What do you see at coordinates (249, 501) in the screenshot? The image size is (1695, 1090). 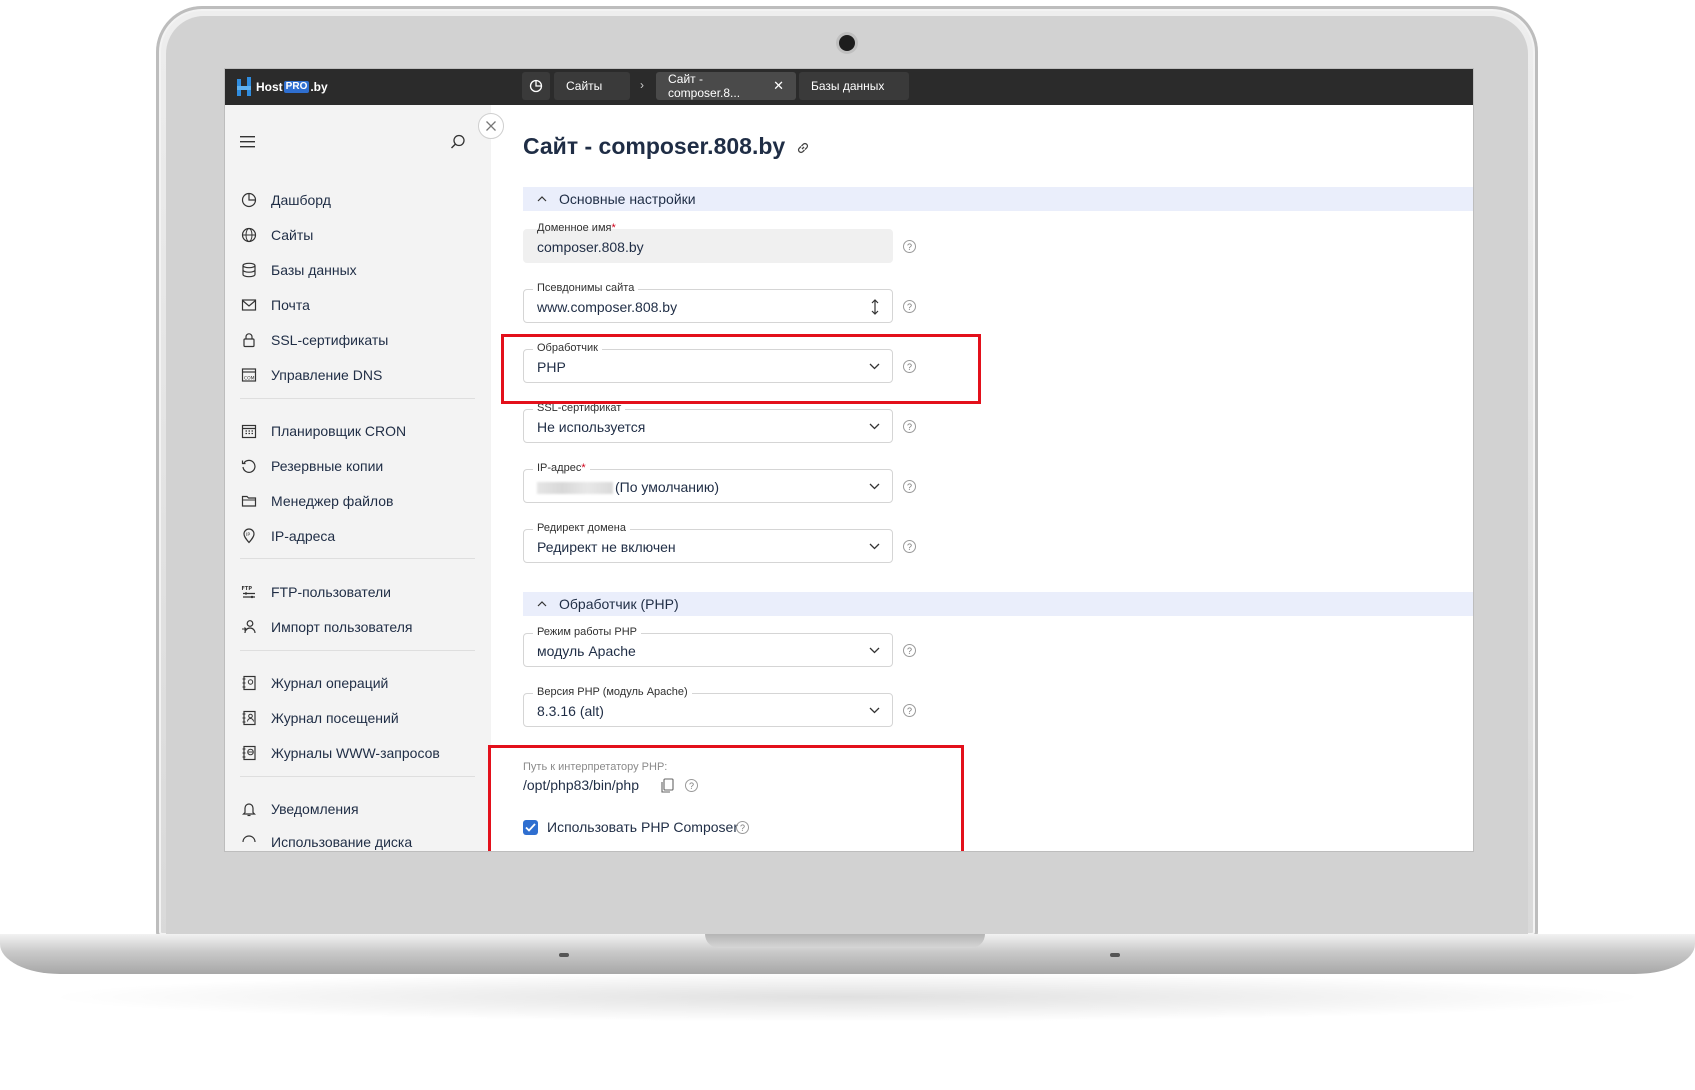 I see `folder-icon` at bounding box center [249, 501].